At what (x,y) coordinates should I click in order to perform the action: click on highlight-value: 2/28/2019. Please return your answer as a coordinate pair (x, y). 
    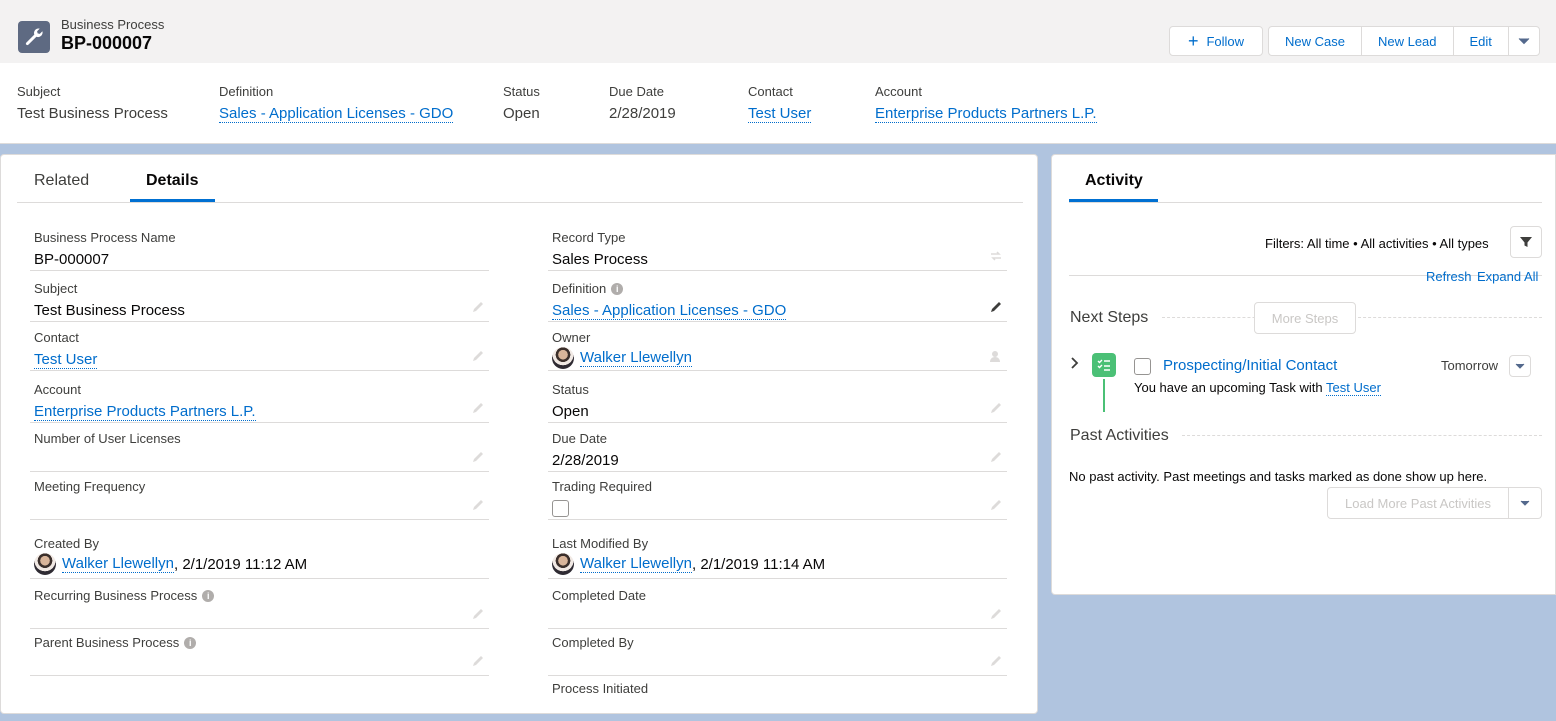
    Looking at the image, I should click on (642, 113).